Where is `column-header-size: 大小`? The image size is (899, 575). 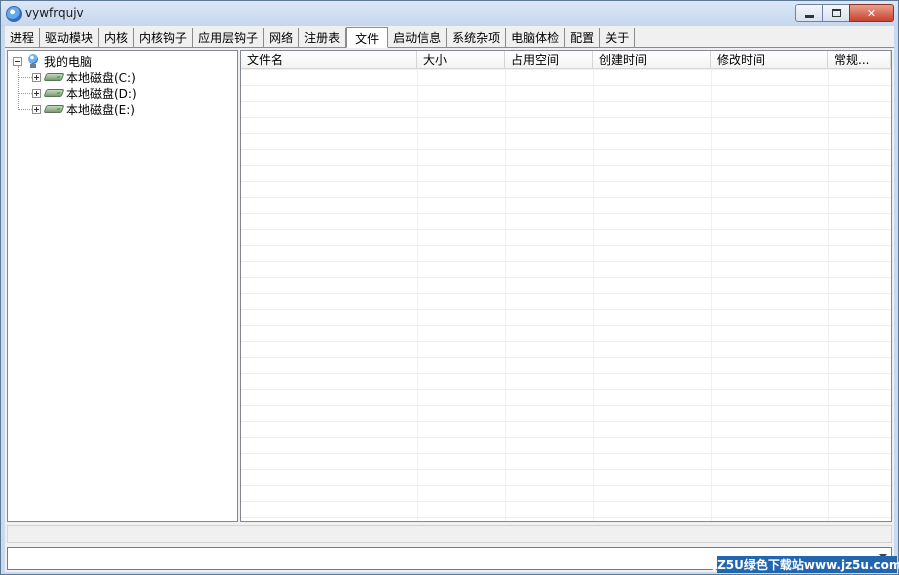
column-header-size: 大小 is located at coordinates (461, 60).